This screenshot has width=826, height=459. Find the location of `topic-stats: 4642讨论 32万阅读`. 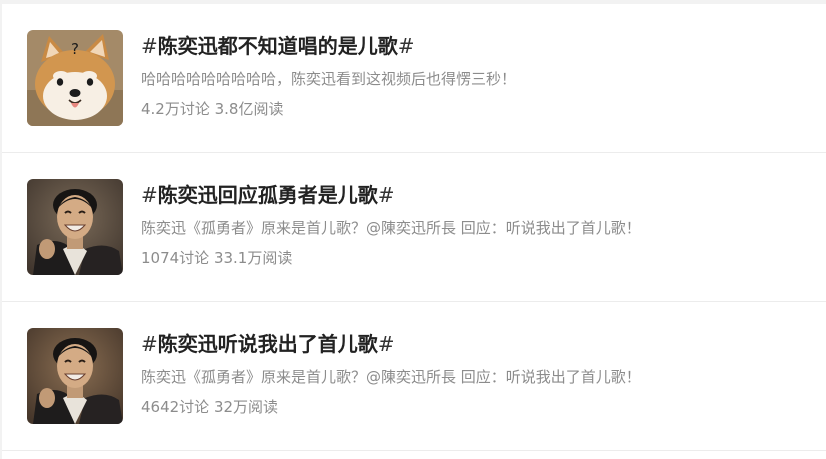

topic-stats: 4642讨论 32万阅读 is located at coordinates (210, 407).